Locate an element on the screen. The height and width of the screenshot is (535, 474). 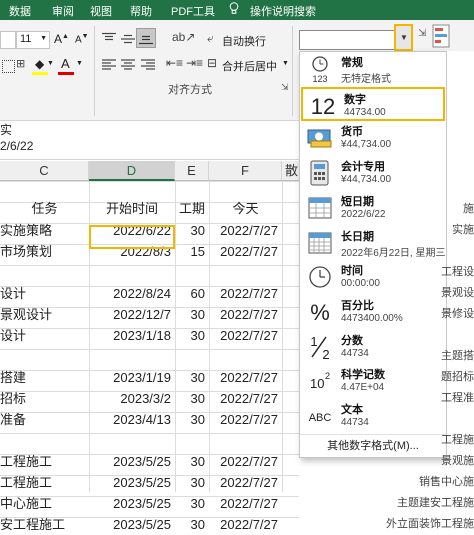
align-left-icon is located at coordinates (109, 65).